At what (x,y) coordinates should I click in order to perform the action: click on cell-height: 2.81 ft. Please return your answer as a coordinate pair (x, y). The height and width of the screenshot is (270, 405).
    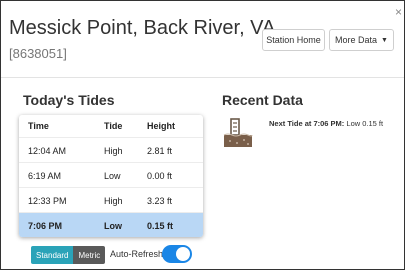
    Looking at the image, I should click on (160, 150).